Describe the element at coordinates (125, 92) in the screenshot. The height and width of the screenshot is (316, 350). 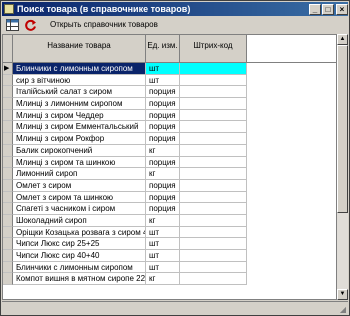
I see `table-row: Італійський салат з сиром порция` at that location.